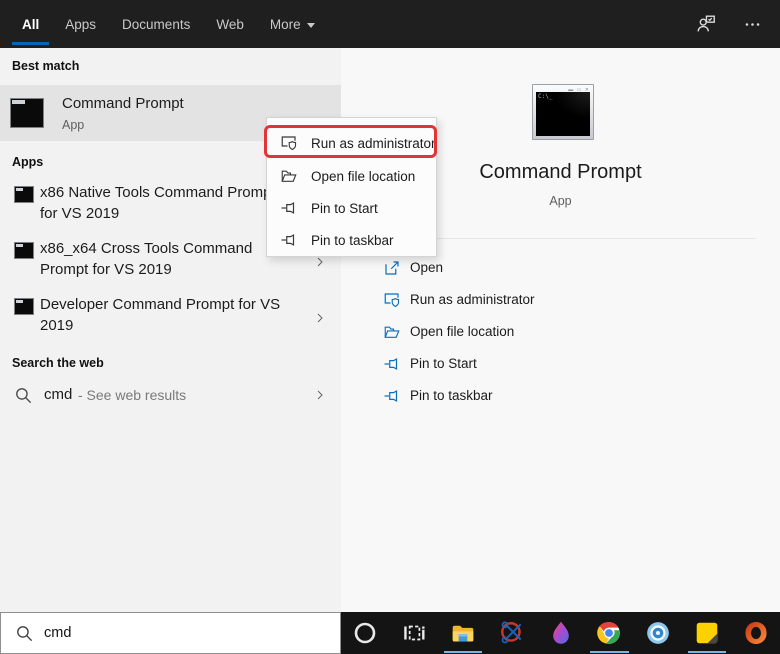 The height and width of the screenshot is (654, 780). What do you see at coordinates (351, 176) in the screenshot?
I see `menu-open-file-location: Open file location` at bounding box center [351, 176].